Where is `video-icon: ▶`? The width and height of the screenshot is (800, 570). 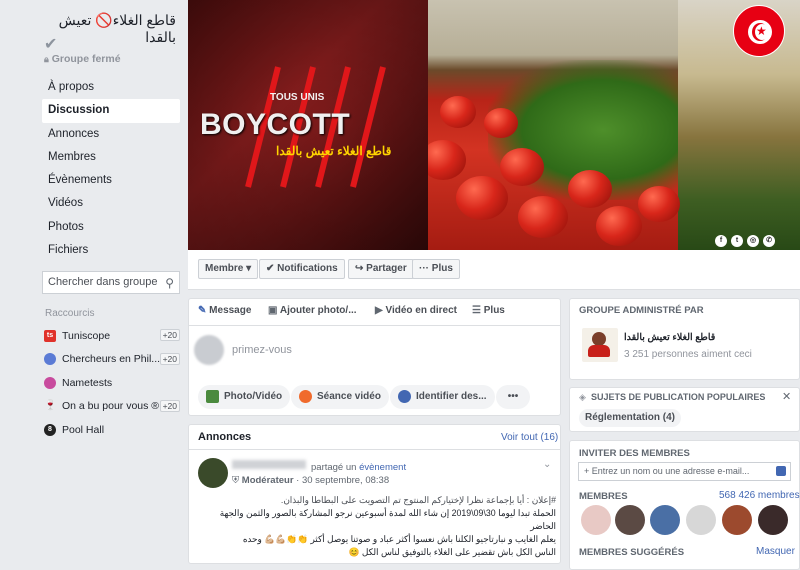
video-icon: ▶ is located at coordinates (379, 310).